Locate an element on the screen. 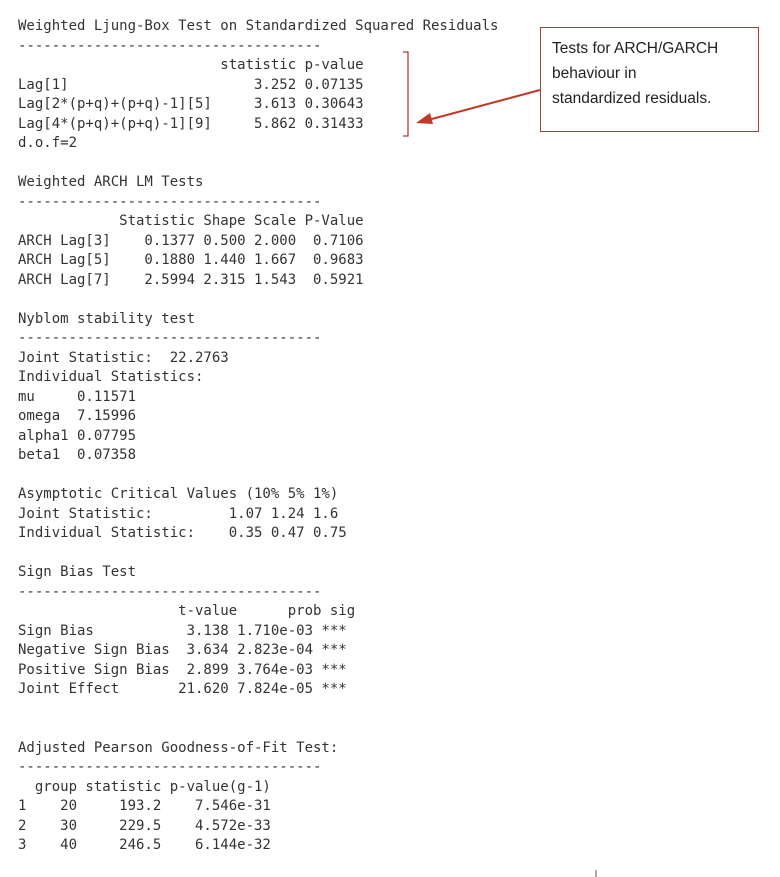 Image resolution: width=780 pixels, height=877 pixels. console-line: t-value prob sig is located at coordinates (187, 611).